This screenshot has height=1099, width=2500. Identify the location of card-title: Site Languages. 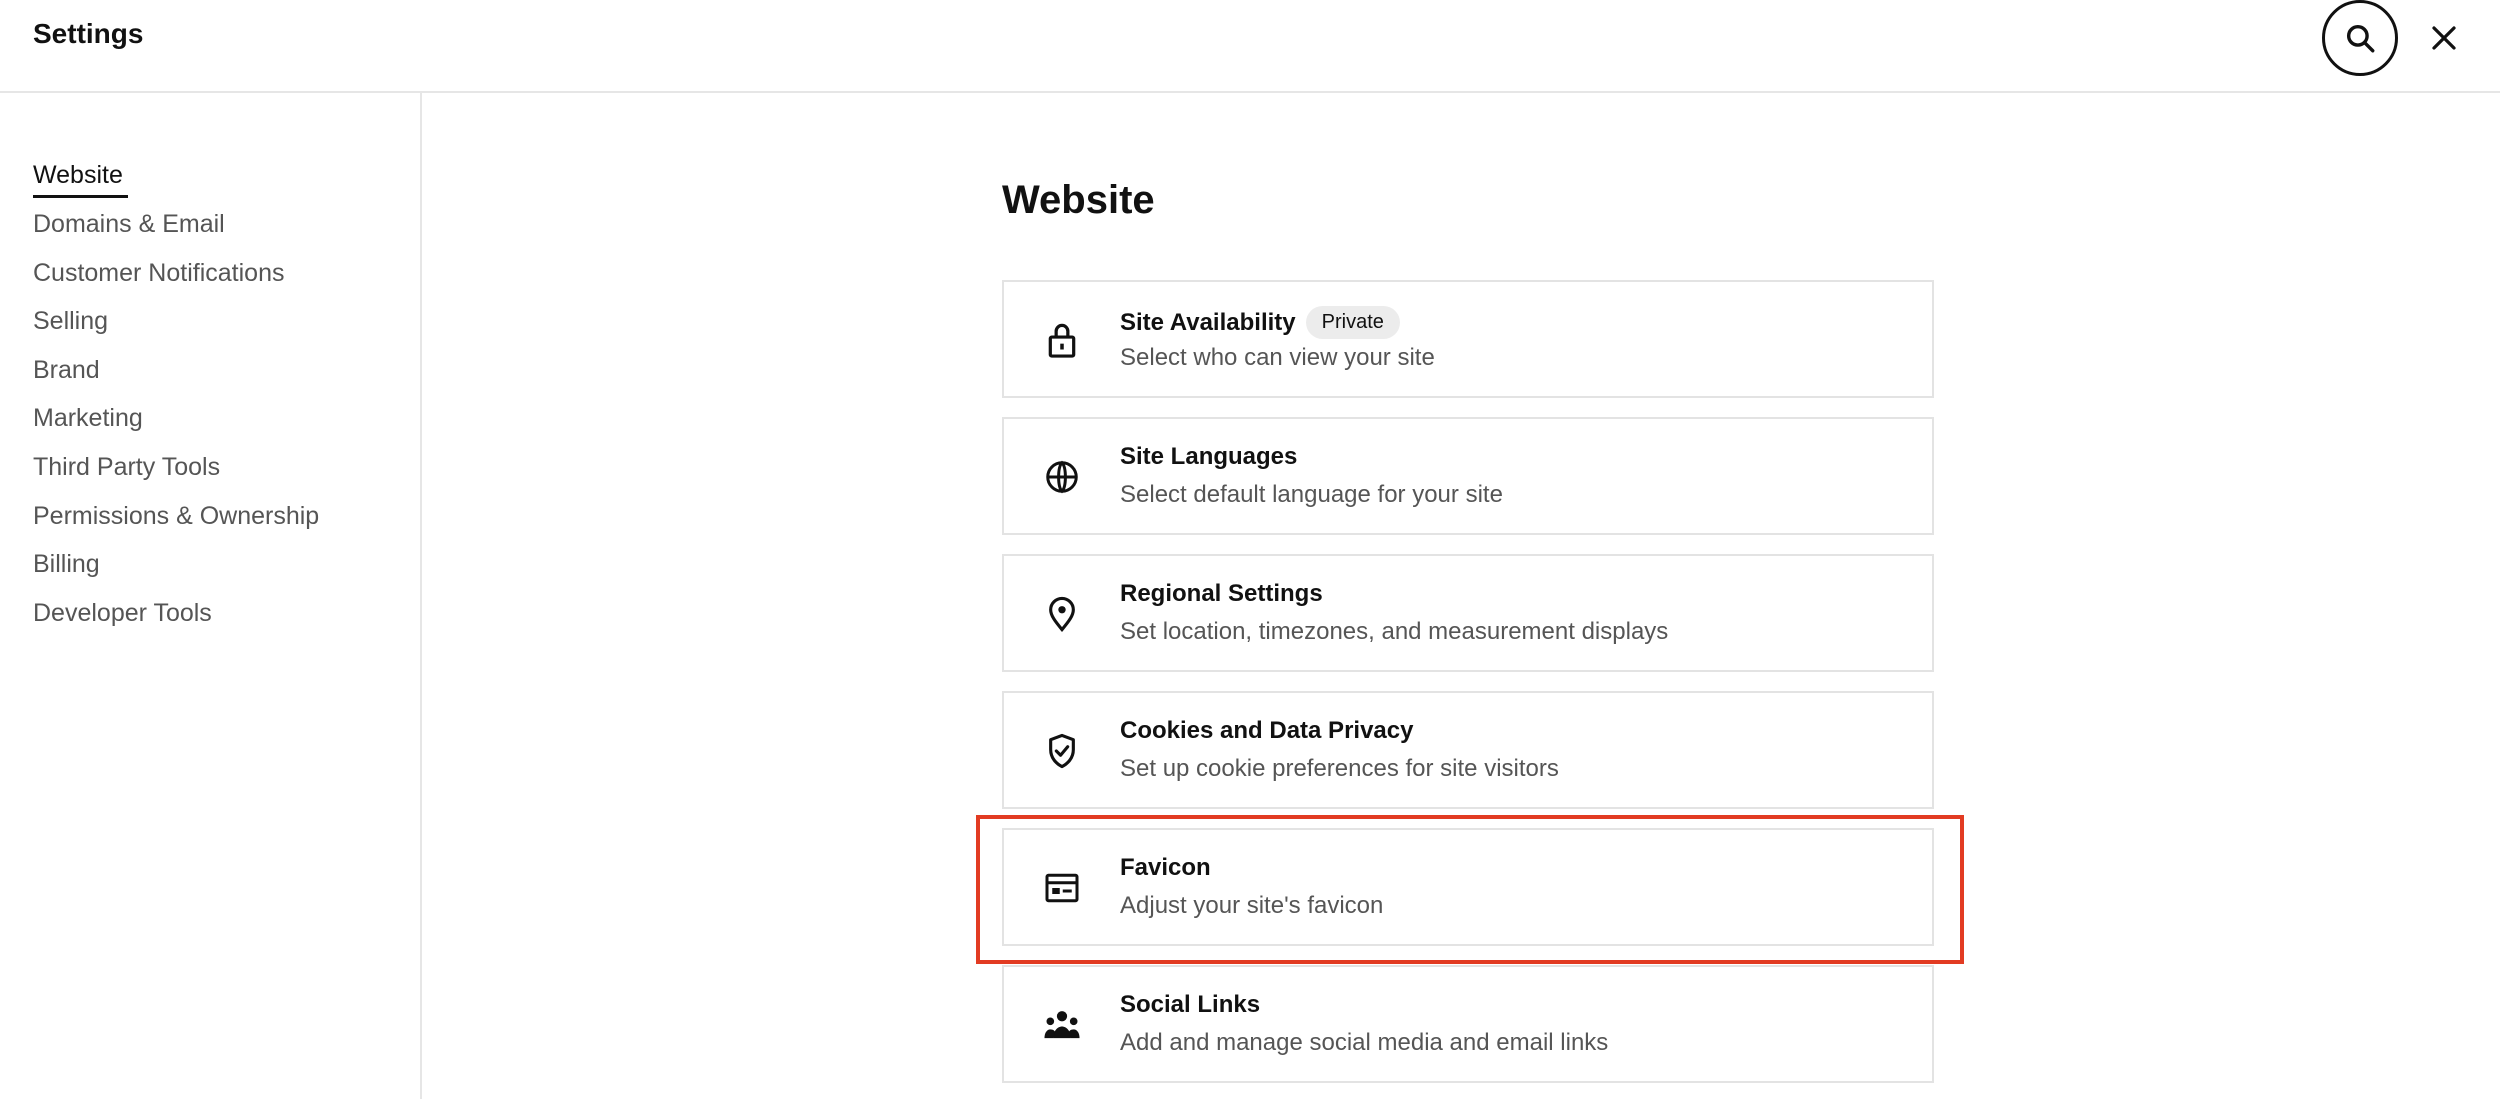
(1209, 456).